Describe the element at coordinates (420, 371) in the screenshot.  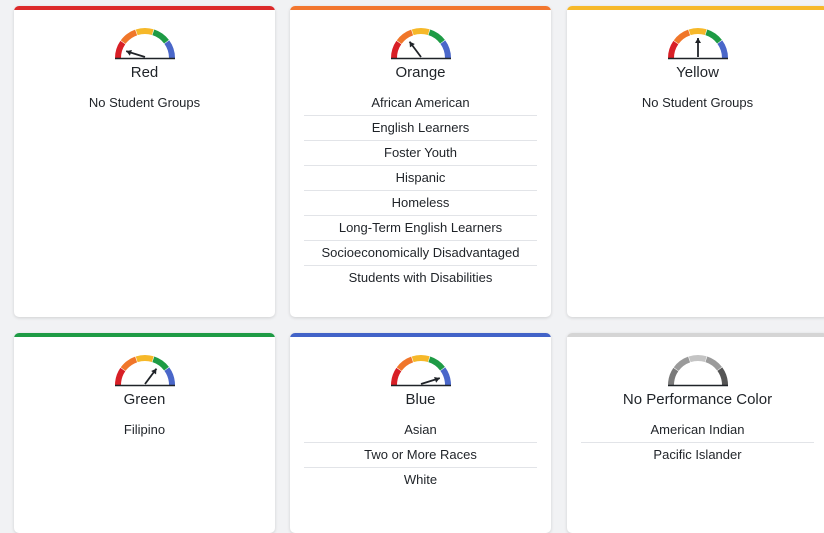
I see `gauge-blue-icon` at that location.